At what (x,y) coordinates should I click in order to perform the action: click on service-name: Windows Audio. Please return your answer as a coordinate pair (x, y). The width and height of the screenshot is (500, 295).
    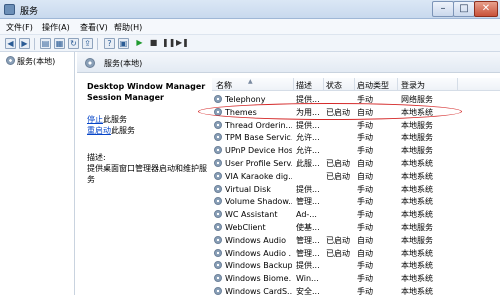
    Looking at the image, I should click on (253, 240).